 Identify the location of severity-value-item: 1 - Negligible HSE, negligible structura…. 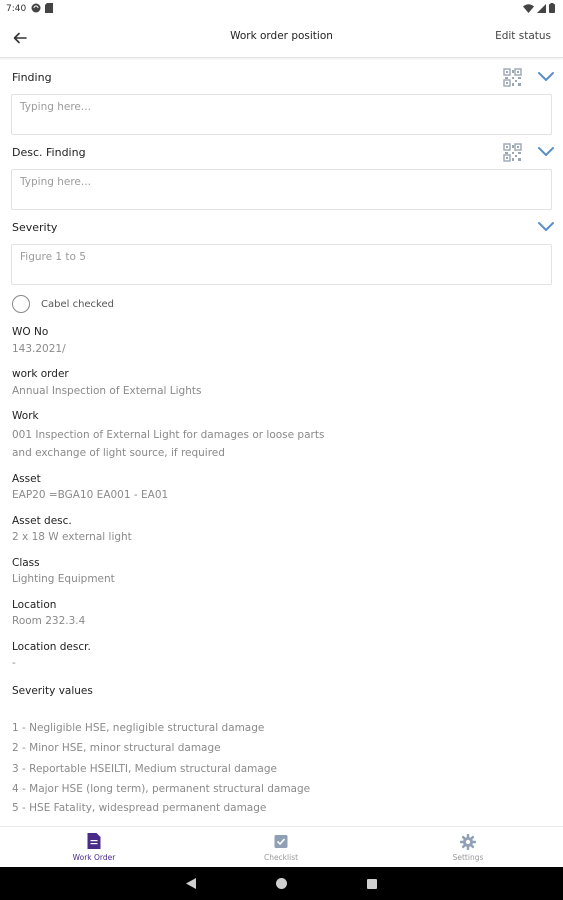
(138, 728).